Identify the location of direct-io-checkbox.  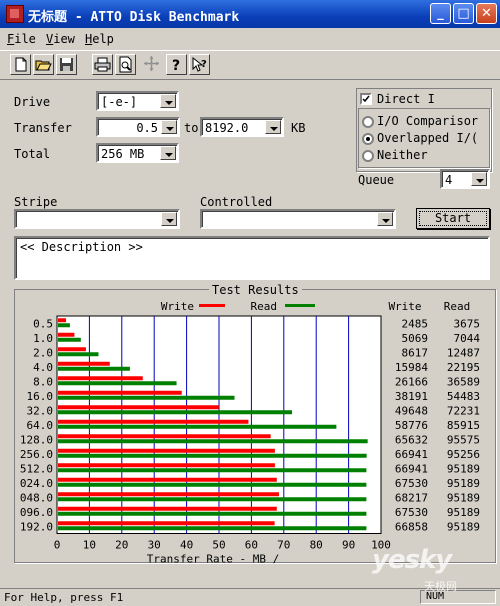
(366, 99).